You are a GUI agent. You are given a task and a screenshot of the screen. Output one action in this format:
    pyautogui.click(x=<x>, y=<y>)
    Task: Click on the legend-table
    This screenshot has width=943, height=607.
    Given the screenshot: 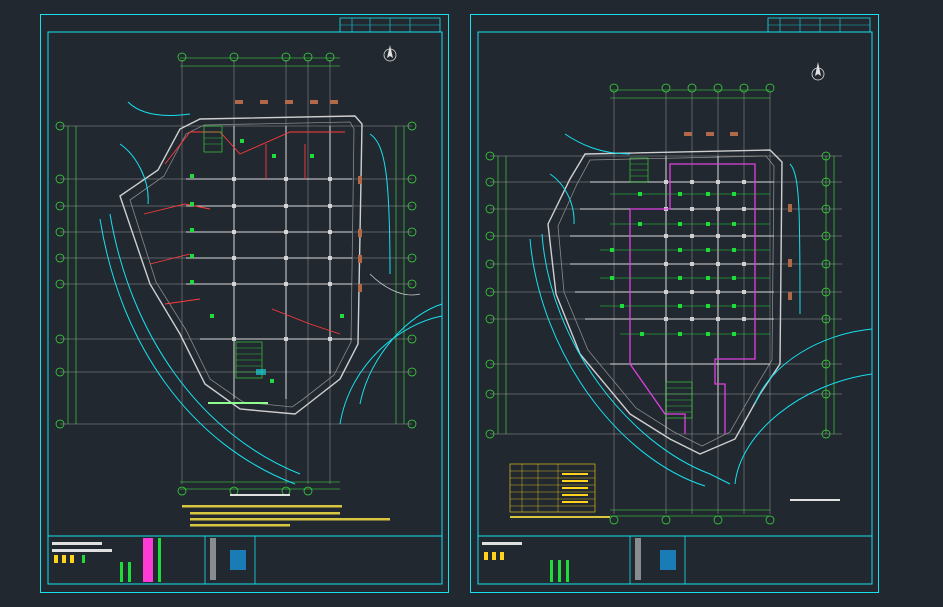 What is the action you would take?
    pyautogui.click(x=552, y=488)
    